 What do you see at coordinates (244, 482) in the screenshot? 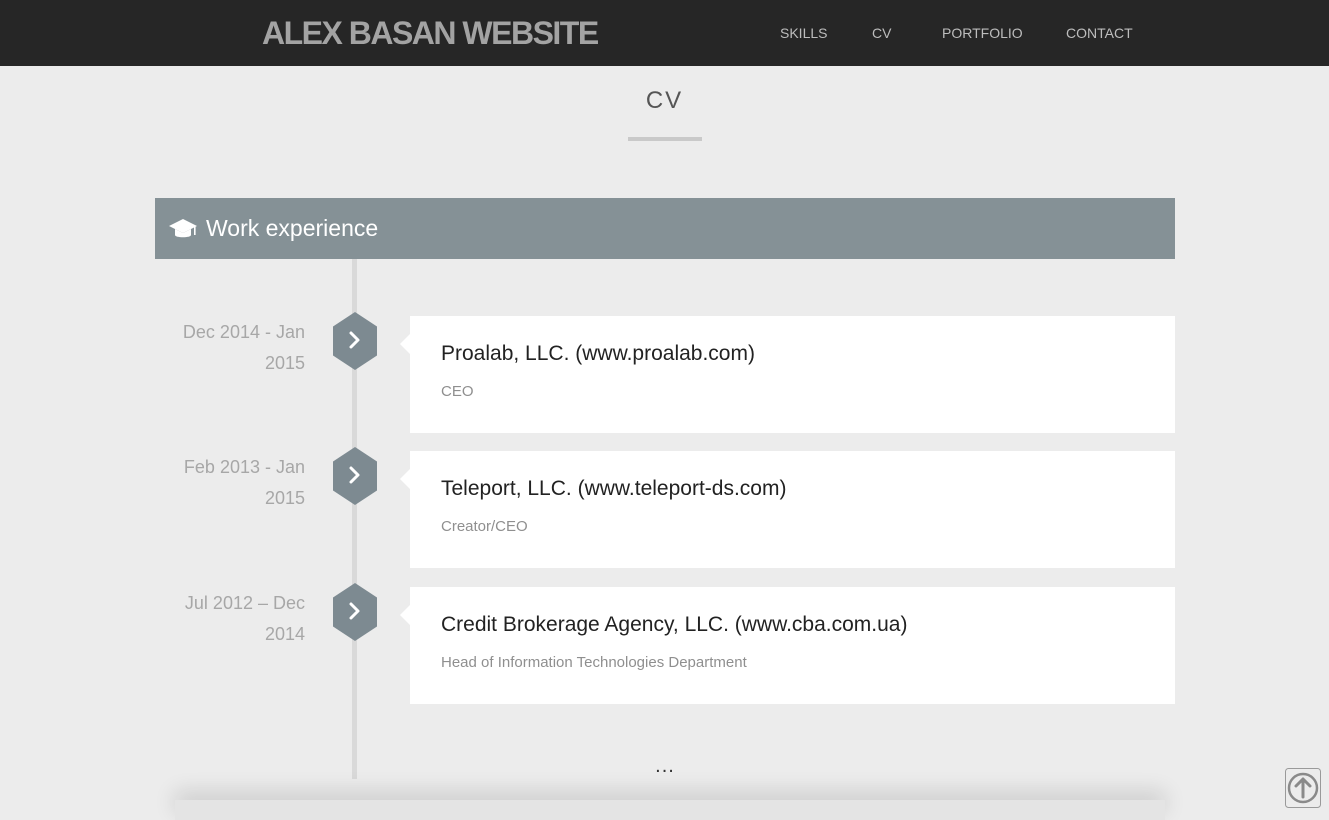
I see `entry-date-line1: Feb 2013 - Jan 2015` at bounding box center [244, 482].